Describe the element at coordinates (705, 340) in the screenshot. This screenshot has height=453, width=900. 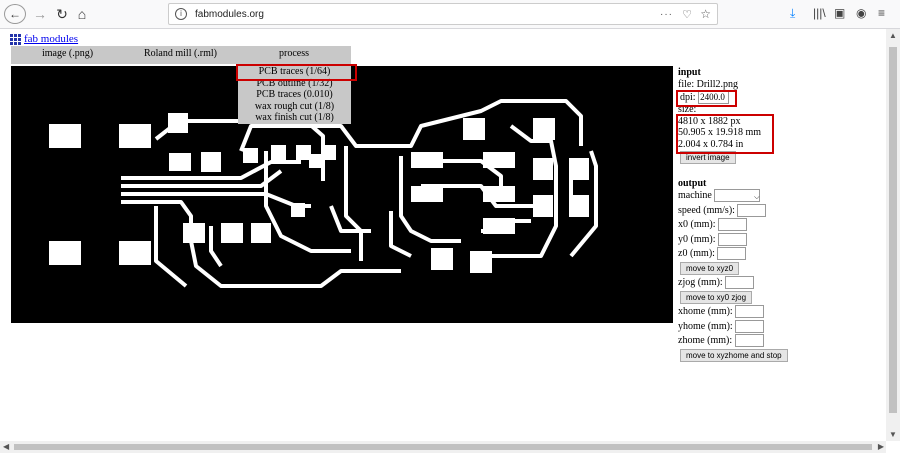
I see `zhome-label: zhome (mm):` at that location.